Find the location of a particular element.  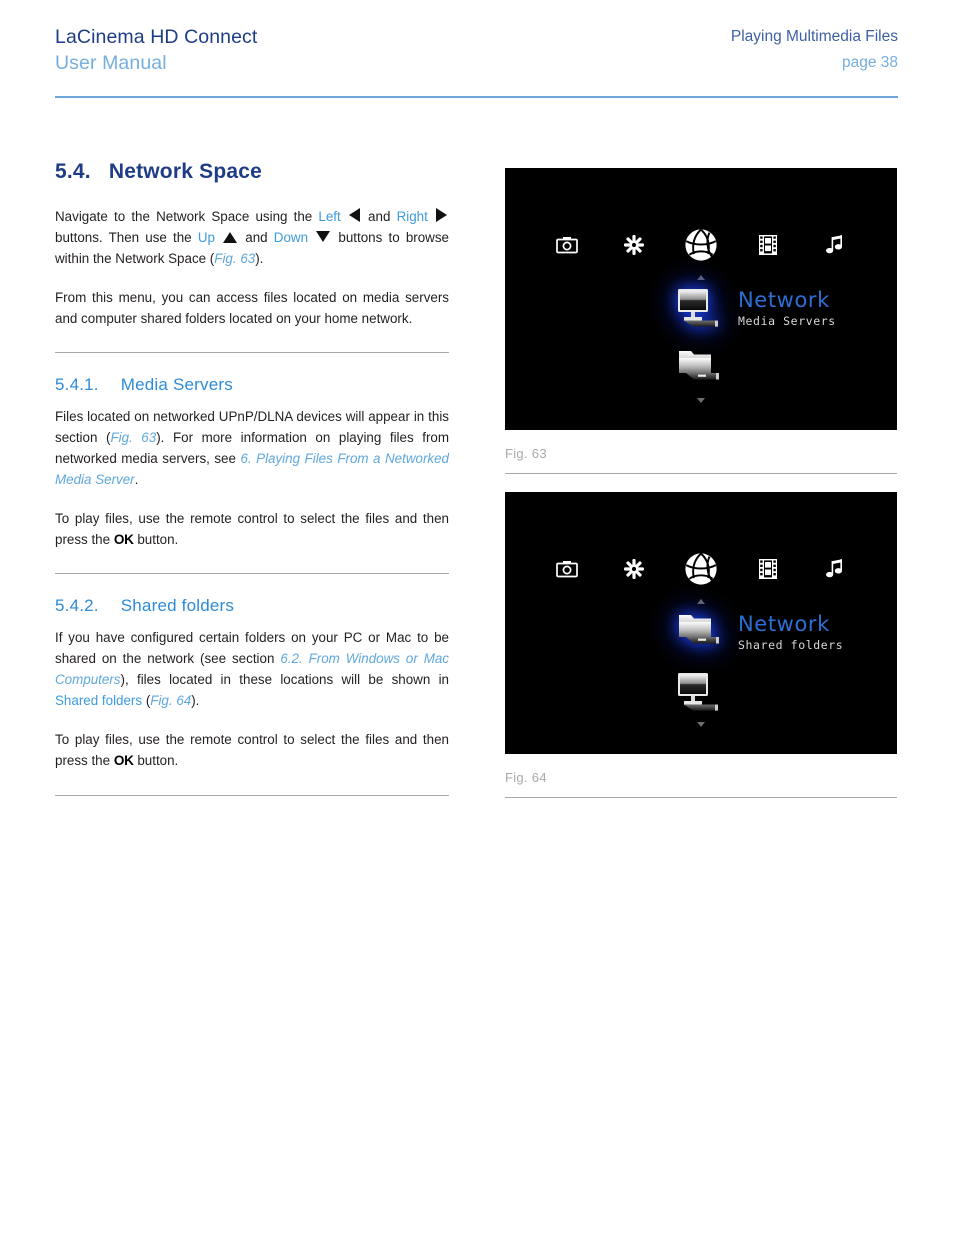

sf2-post: button. is located at coordinates (156, 760).